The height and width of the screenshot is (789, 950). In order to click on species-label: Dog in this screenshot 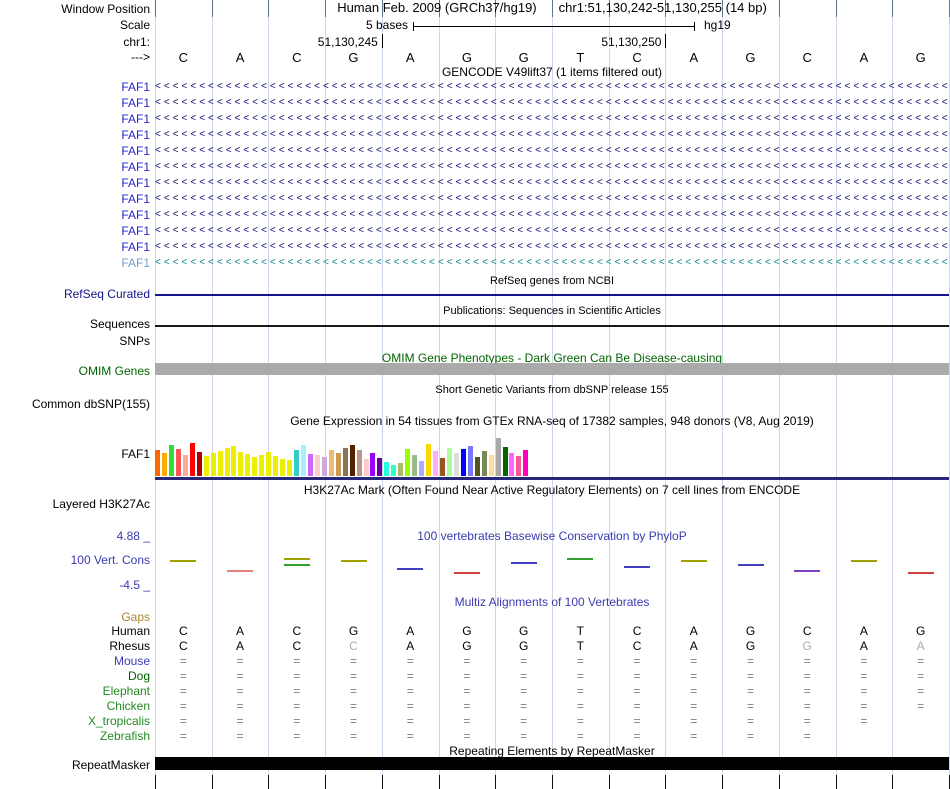, I will do `click(75, 676)`.